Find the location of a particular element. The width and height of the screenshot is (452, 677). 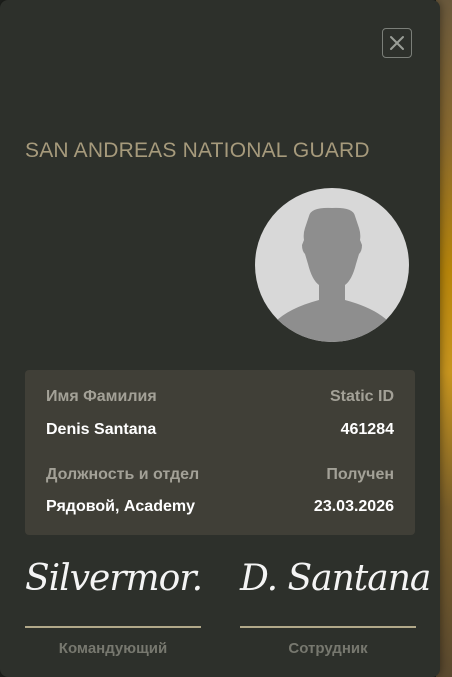

name-value: Denis Santana is located at coordinates (101, 429).